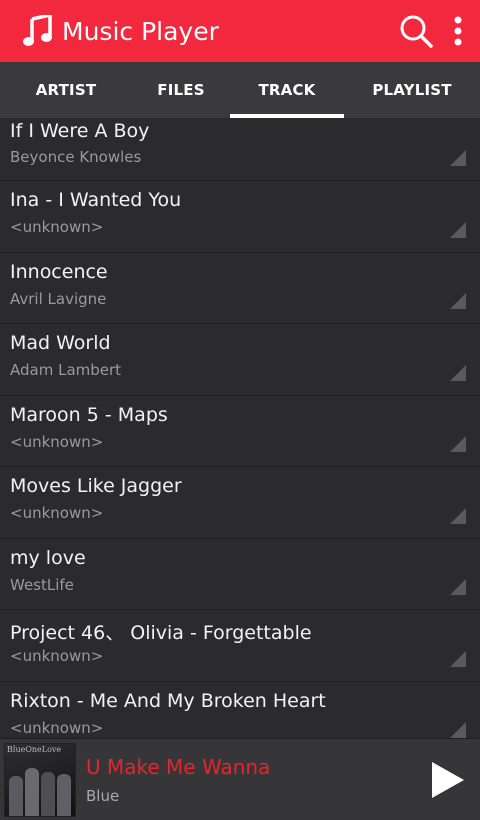  Describe the element at coordinates (240, 288) in the screenshot. I see `track-row: Innocence Avril Lavigne` at that location.